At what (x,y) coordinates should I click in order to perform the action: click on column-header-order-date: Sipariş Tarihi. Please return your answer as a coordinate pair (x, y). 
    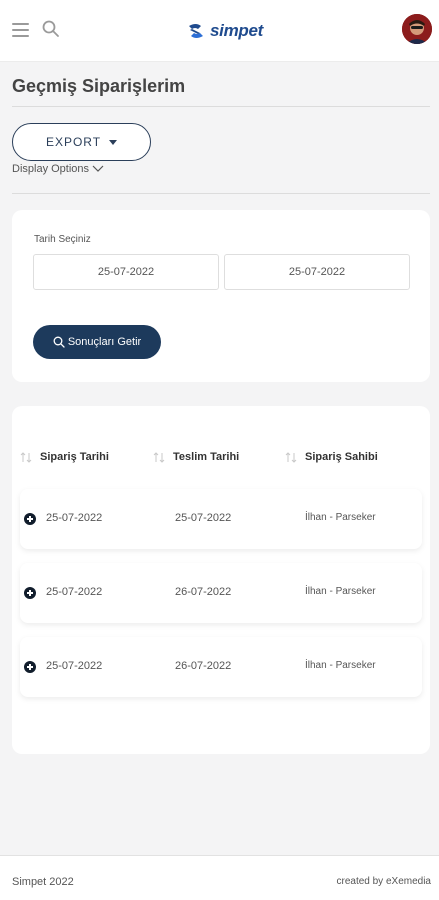
    Looking at the image, I should click on (64, 457).